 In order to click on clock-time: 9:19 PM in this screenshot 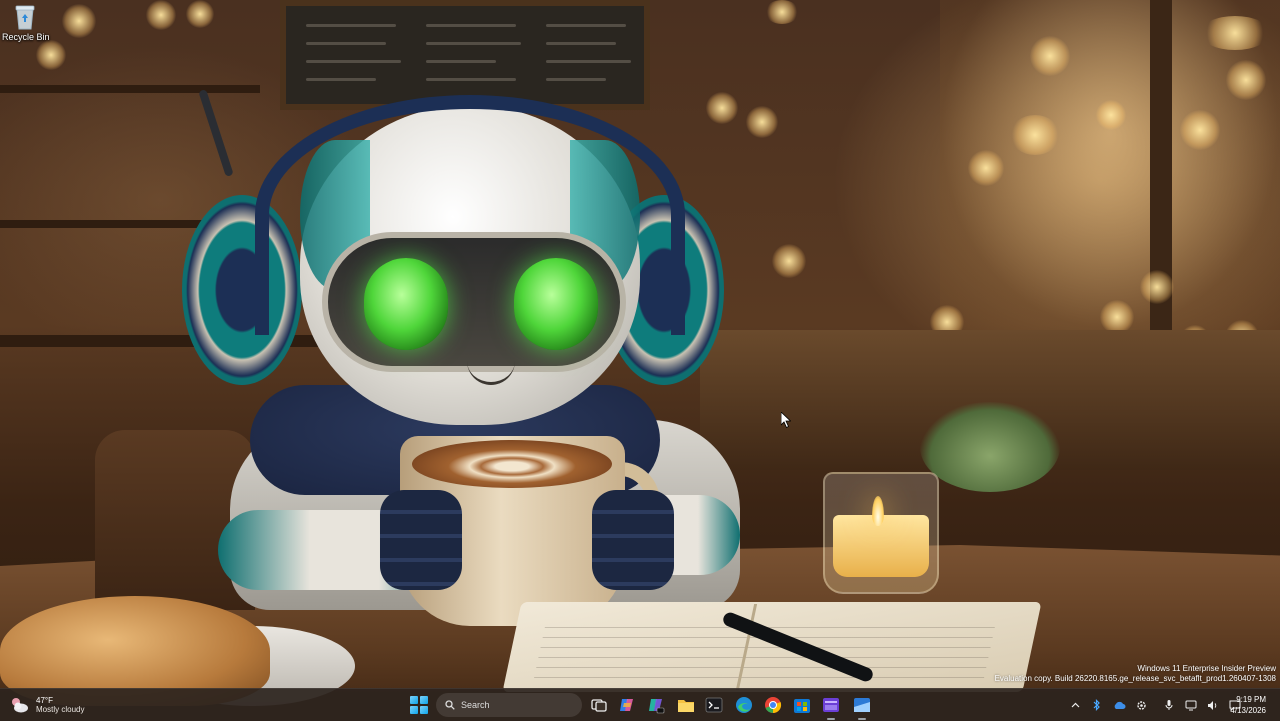, I will do `click(1251, 699)`.